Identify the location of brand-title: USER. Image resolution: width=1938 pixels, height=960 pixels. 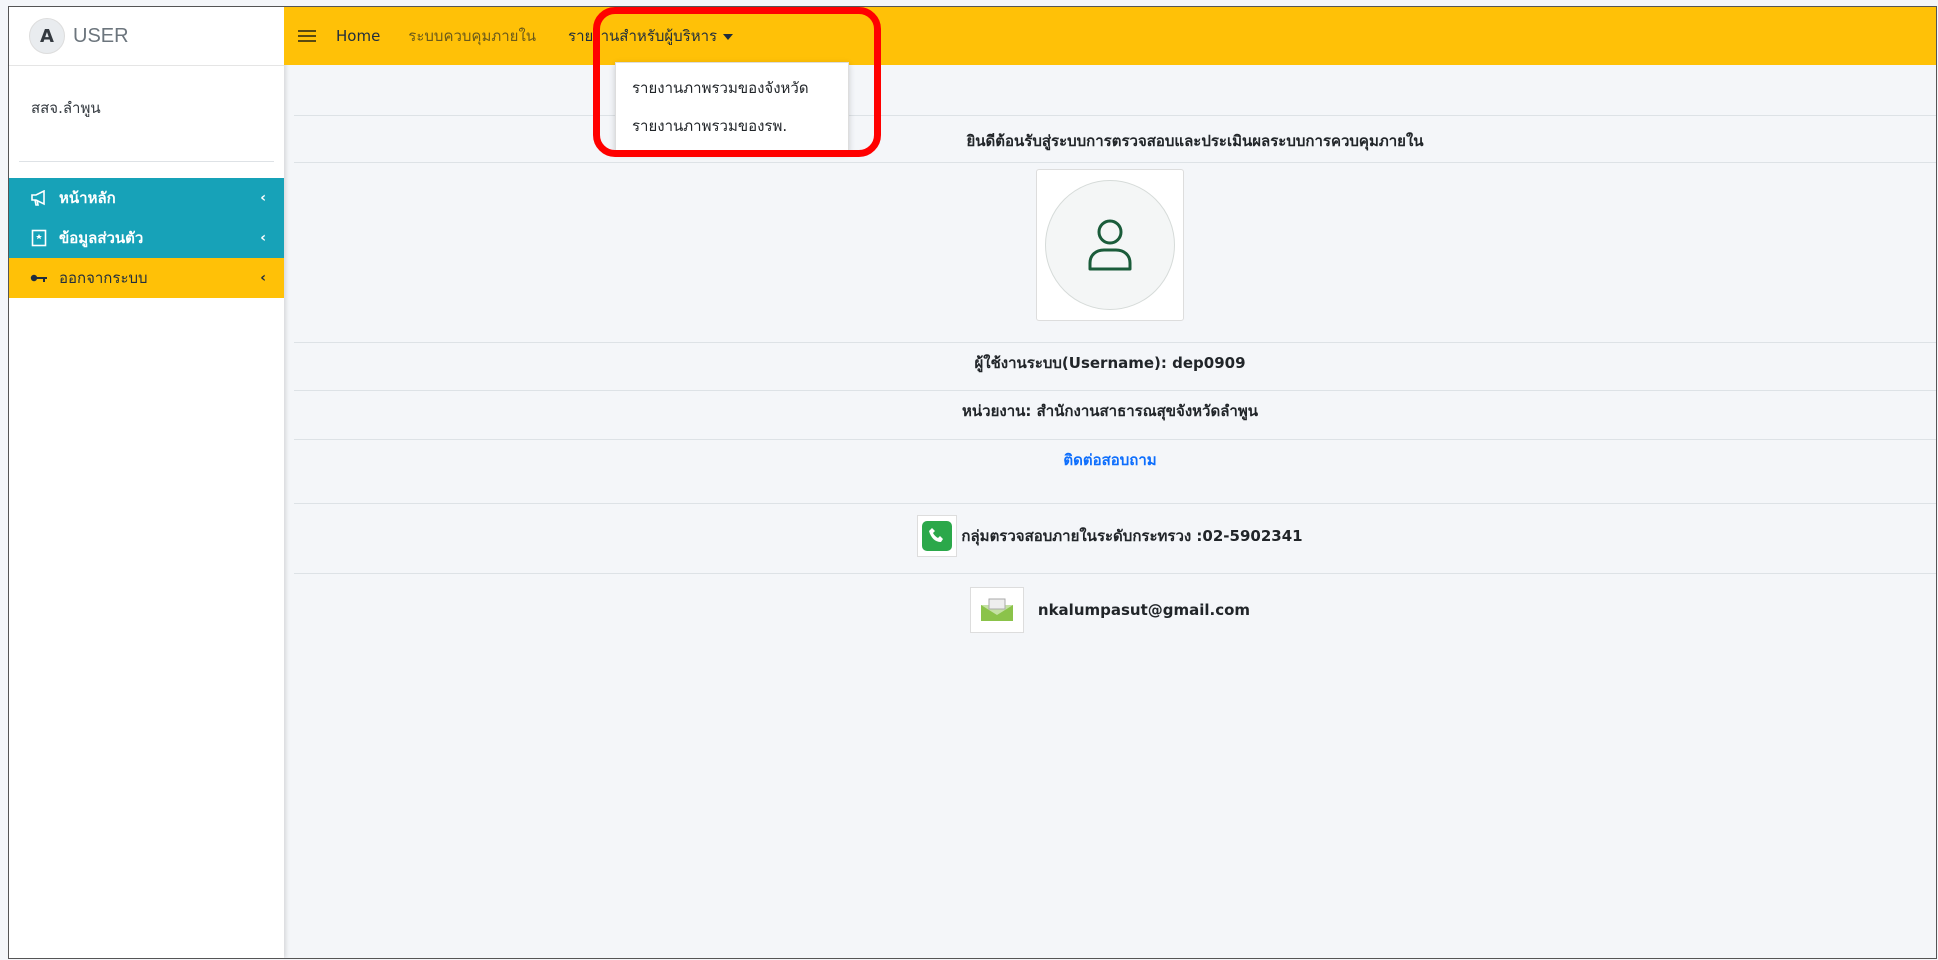
(101, 35).